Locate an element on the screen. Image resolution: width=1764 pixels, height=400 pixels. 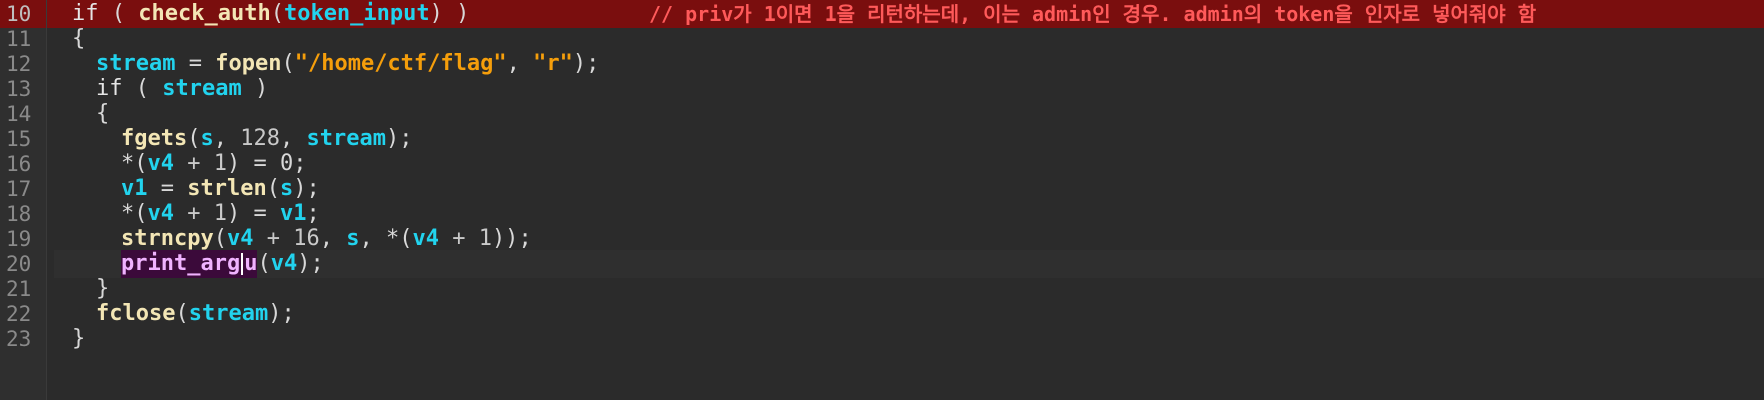
code-line: 13 if ( stream ) is located at coordinates (882, 89).